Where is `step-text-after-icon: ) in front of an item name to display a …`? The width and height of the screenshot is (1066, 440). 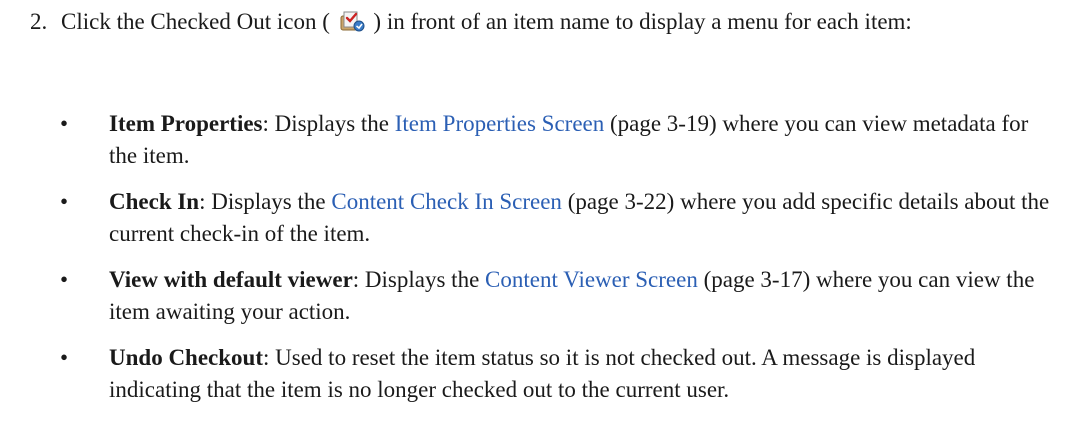
step-text-after-icon: ) in front of an item name to display a … is located at coordinates (642, 21).